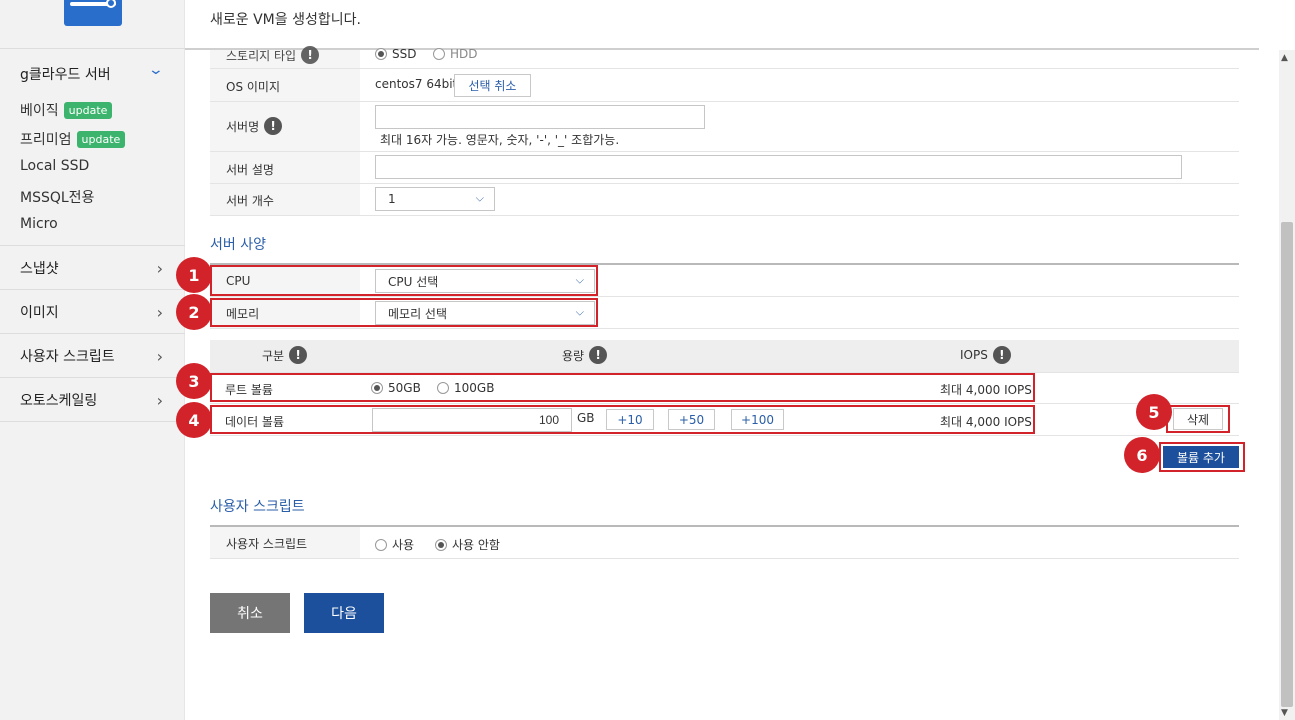  Describe the element at coordinates (194, 312) in the screenshot. I see `annotation-badge-2: 2` at that location.